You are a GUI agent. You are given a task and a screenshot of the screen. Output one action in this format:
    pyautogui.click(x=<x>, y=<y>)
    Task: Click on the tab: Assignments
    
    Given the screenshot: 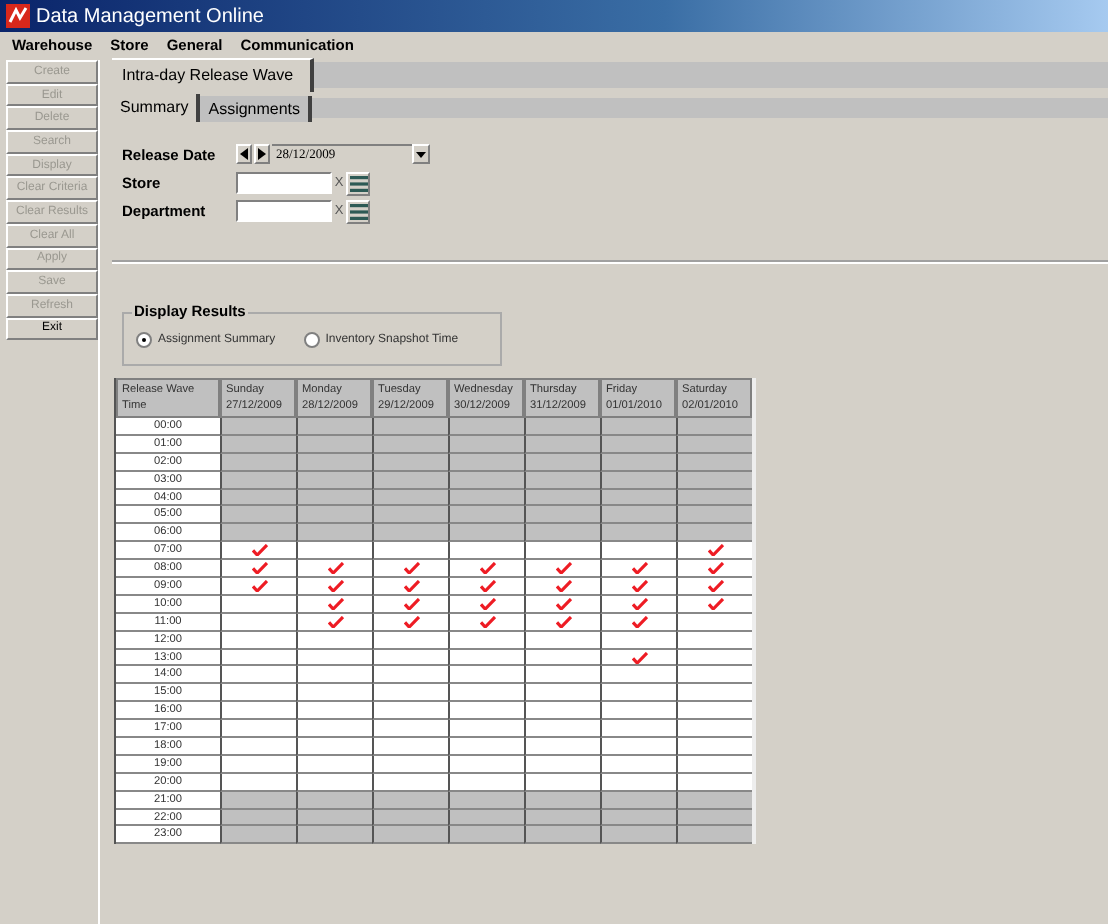 What is the action you would take?
    pyautogui.click(x=256, y=109)
    